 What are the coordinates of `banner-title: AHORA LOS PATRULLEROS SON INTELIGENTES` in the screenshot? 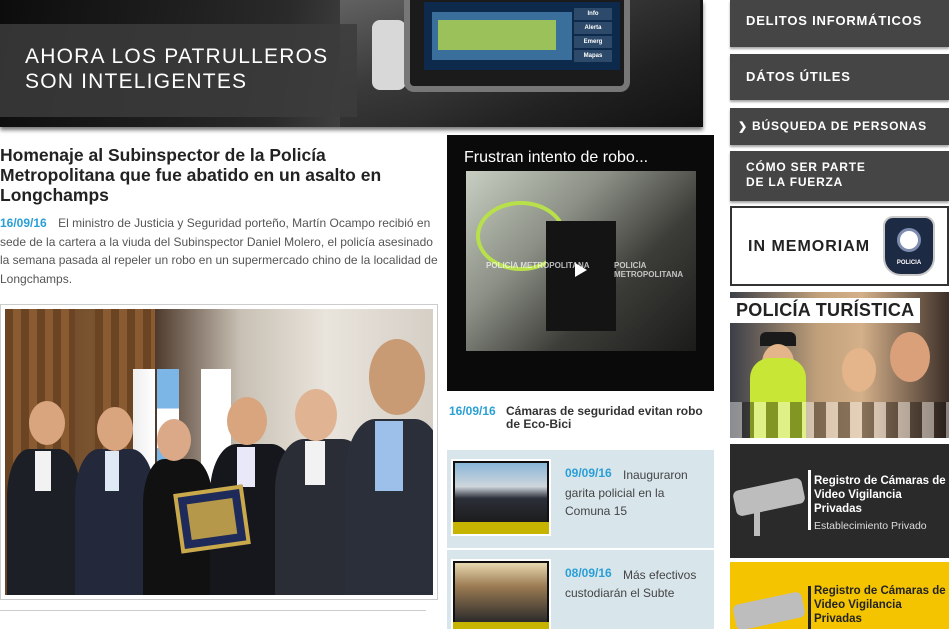 It's located at (176, 69).